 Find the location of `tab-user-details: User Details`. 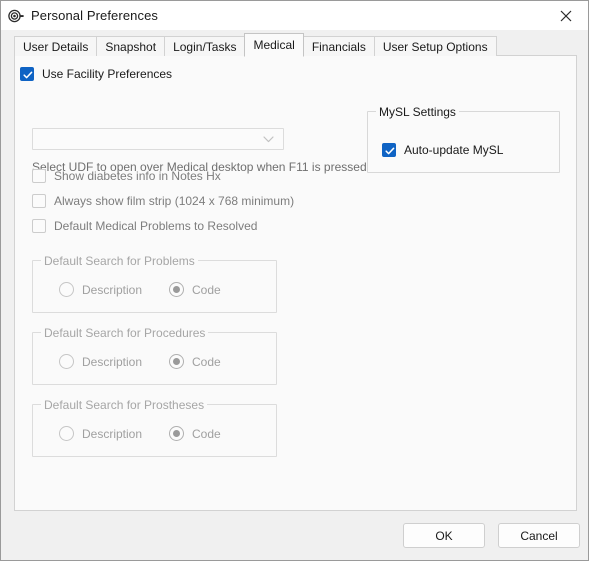

tab-user-details: User Details is located at coordinates (56, 46).